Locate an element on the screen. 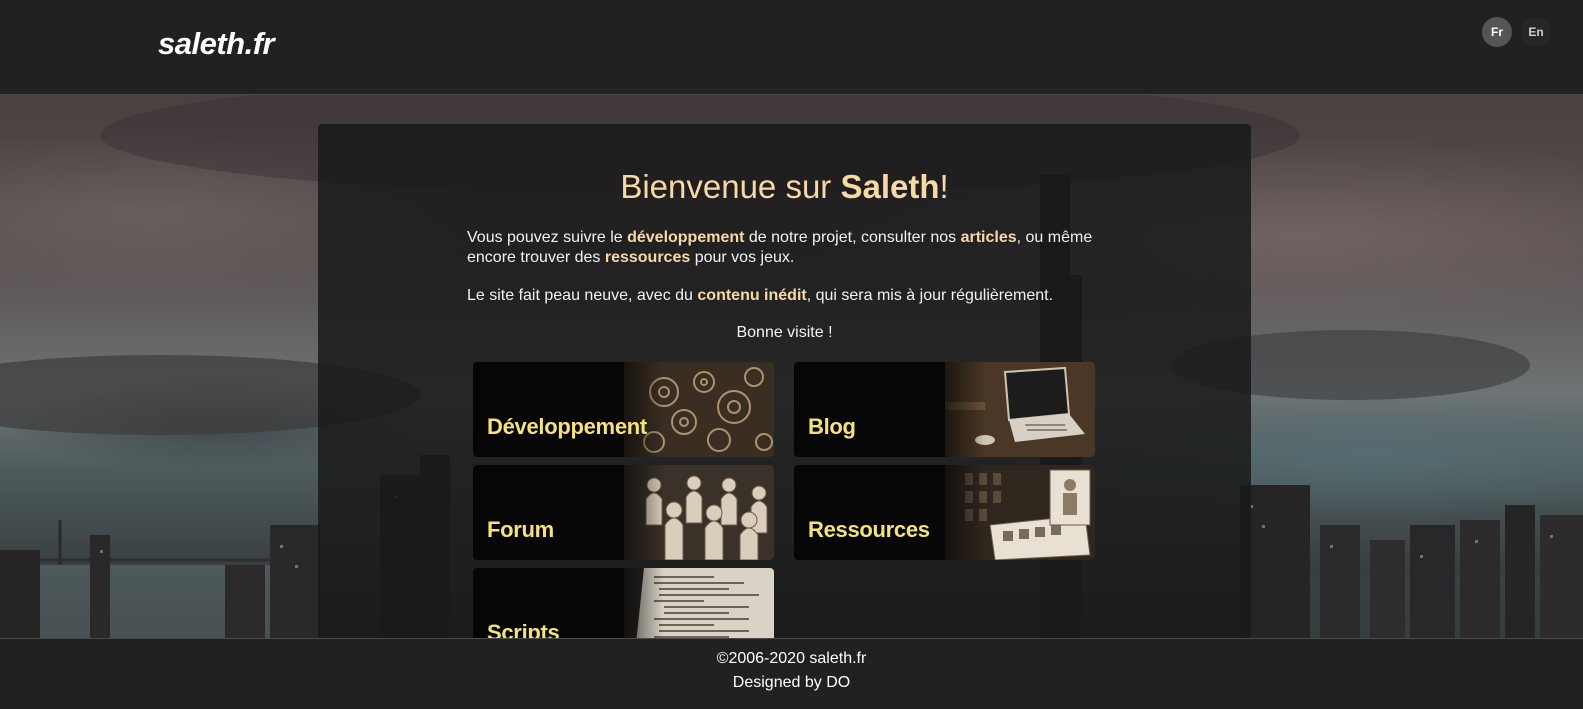 This screenshot has width=1583, height=709. site-footer: ©2006-2020 saleth.fr Designed by DO is located at coordinates (791, 673).